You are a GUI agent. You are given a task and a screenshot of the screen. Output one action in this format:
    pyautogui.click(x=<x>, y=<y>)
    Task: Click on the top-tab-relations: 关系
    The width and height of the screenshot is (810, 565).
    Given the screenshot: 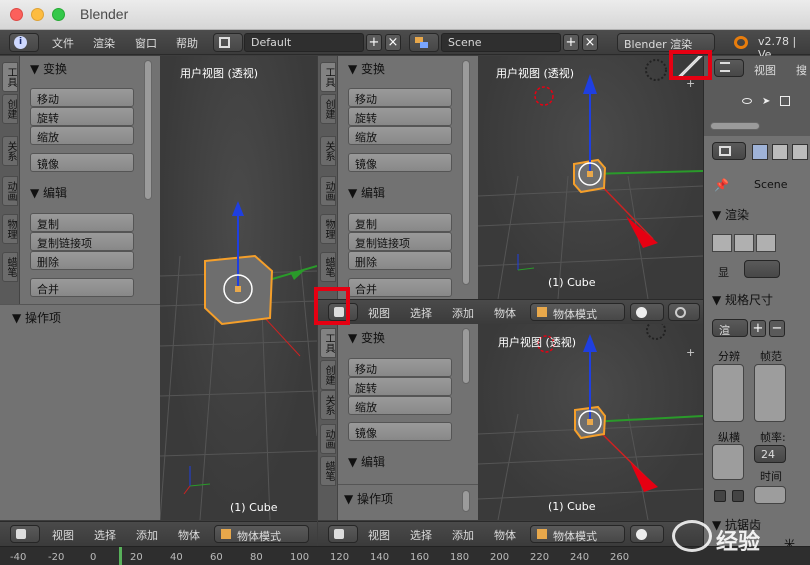 What is the action you would take?
    pyautogui.click(x=328, y=151)
    